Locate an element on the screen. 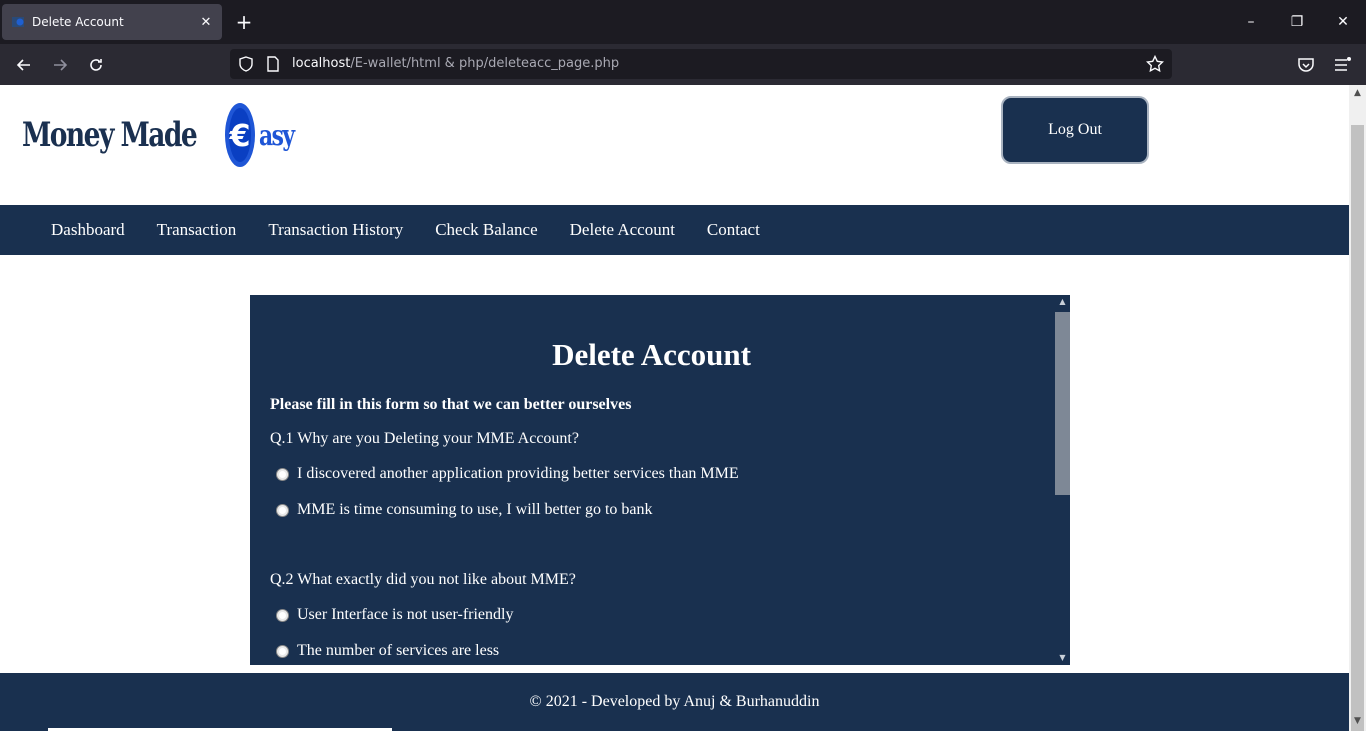 The width and height of the screenshot is (1366, 731). form-scrollbar-thumb is located at coordinates (1062, 403).